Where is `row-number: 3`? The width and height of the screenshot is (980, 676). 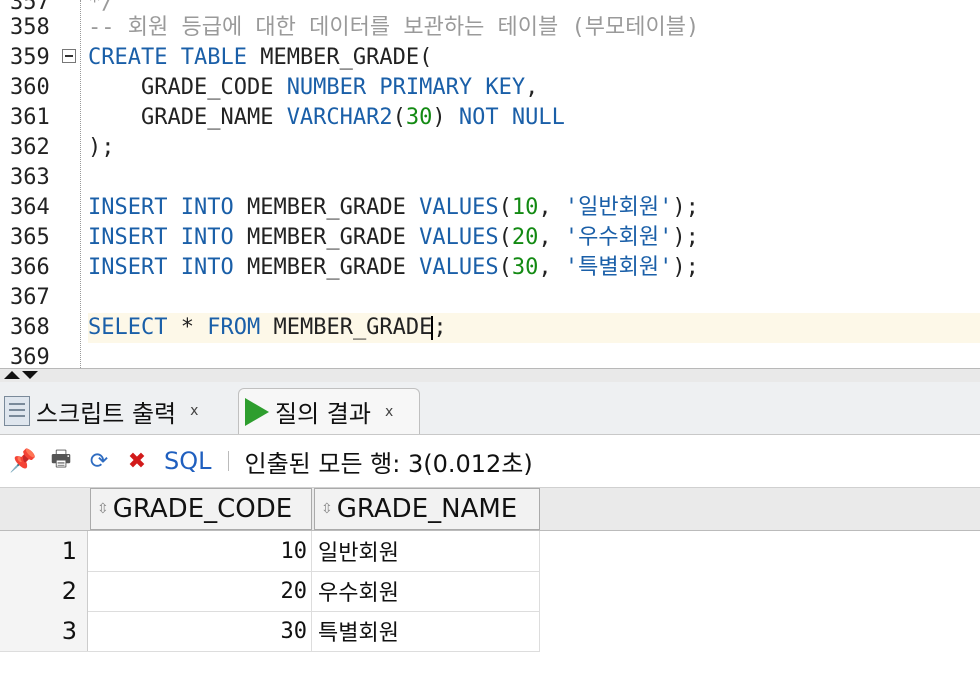
row-number: 3 is located at coordinates (44, 631).